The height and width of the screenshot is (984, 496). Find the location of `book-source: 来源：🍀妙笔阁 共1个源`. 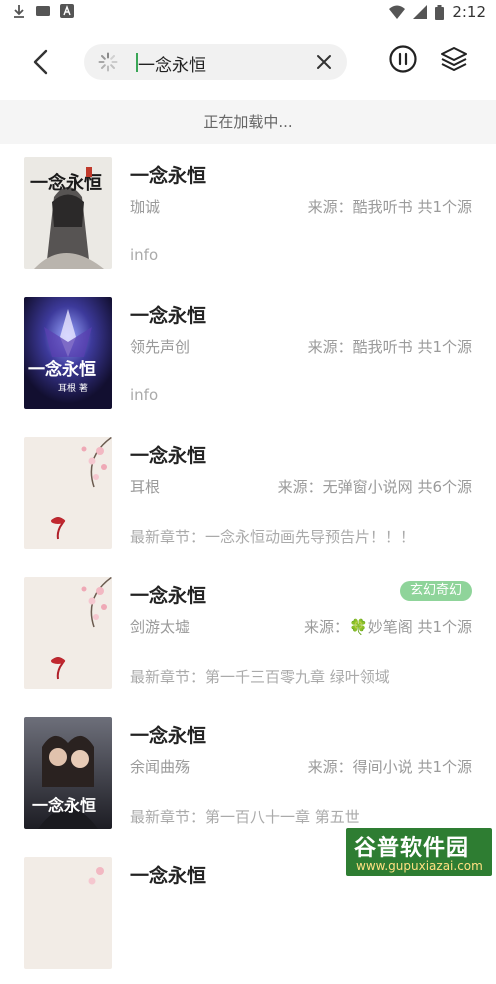

book-source: 来源：🍀妙笔阁 共1个源 is located at coordinates (388, 626).